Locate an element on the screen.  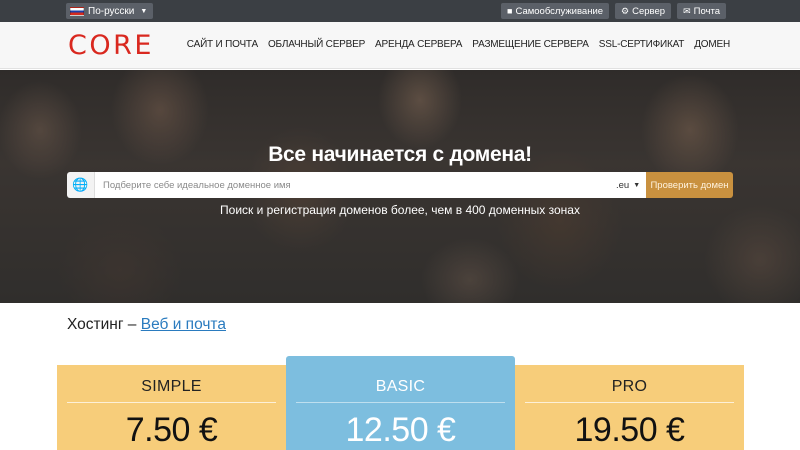
server-label: Сервер is located at coordinates (649, 11).